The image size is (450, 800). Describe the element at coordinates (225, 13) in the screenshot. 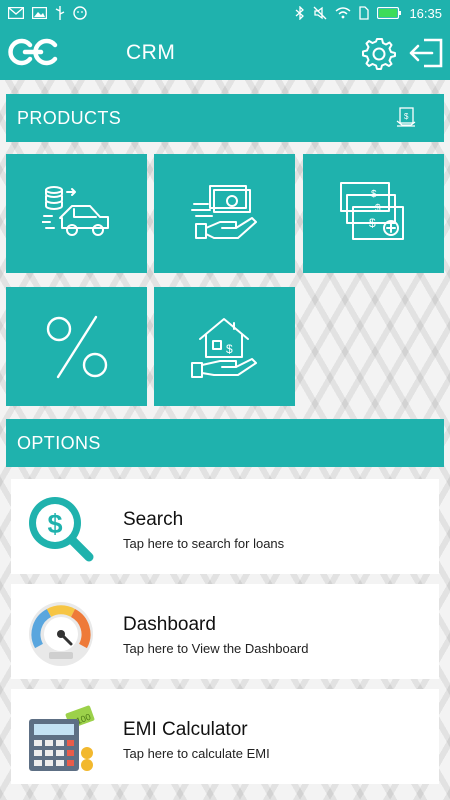

I see `status-bar: 16:35` at that location.